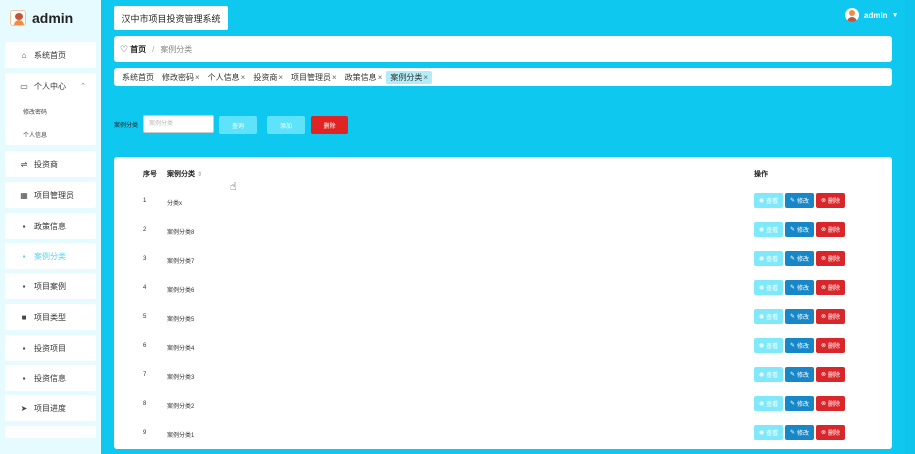 The width and height of the screenshot is (915, 454). What do you see at coordinates (50, 18) in the screenshot?
I see `brand: admin` at bounding box center [50, 18].